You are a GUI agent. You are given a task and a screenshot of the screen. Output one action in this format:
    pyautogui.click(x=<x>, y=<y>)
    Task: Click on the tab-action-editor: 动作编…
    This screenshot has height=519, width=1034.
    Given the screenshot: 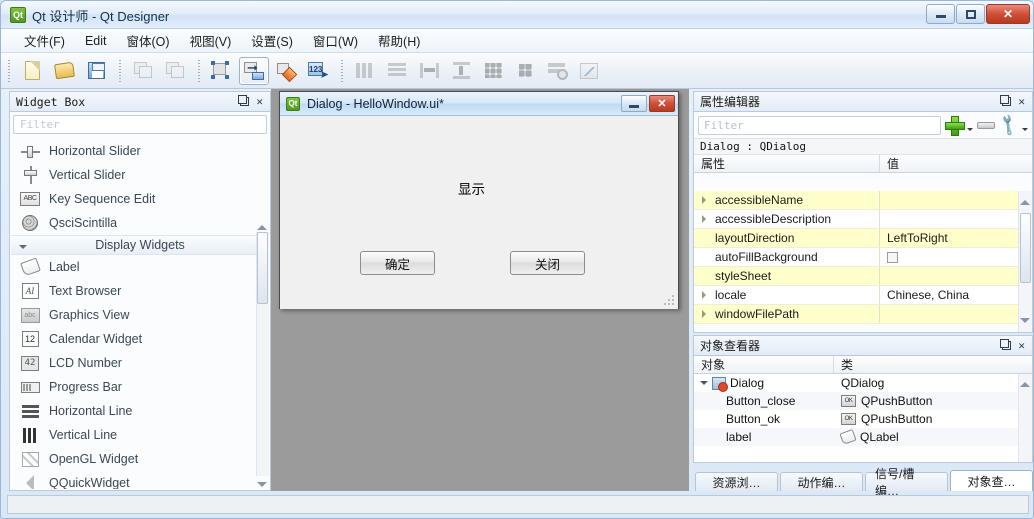 What is the action you would take?
    pyautogui.click(x=821, y=481)
    